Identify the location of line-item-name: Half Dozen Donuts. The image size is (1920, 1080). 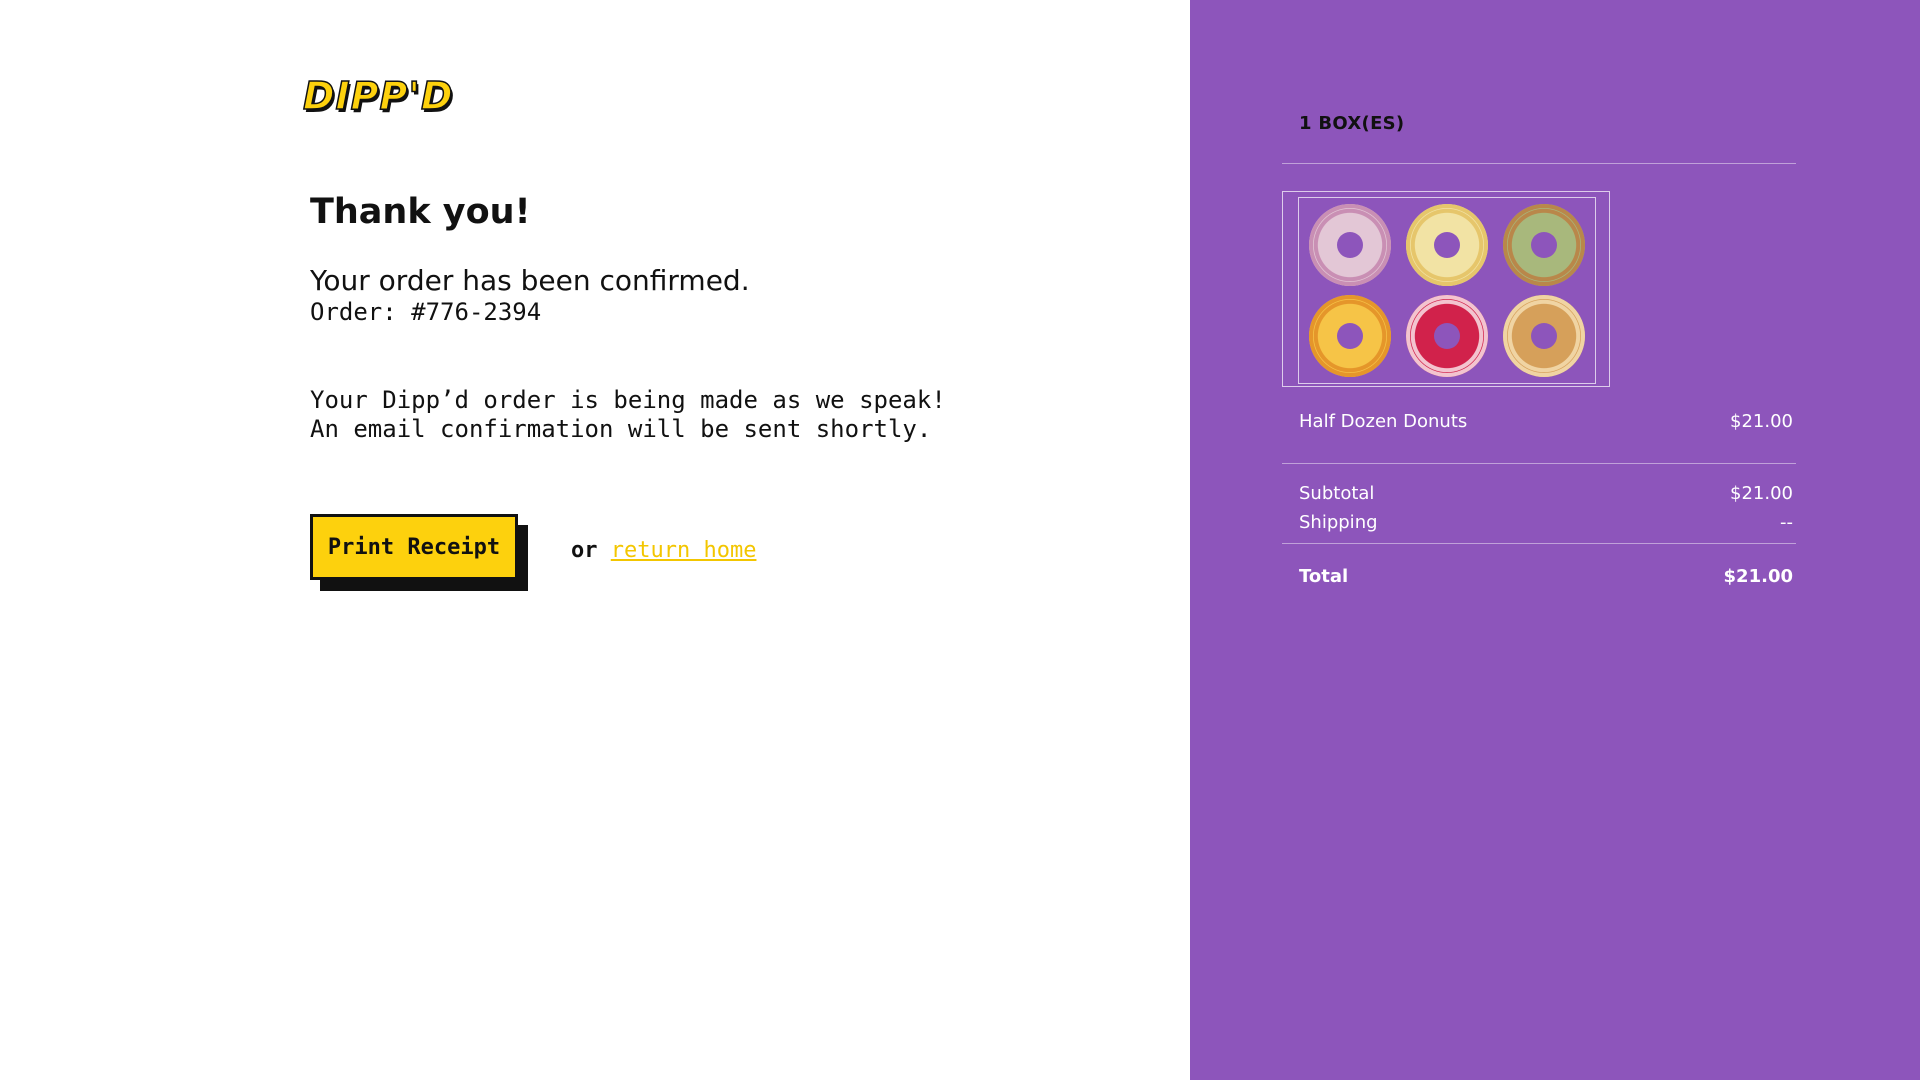
(1383, 421).